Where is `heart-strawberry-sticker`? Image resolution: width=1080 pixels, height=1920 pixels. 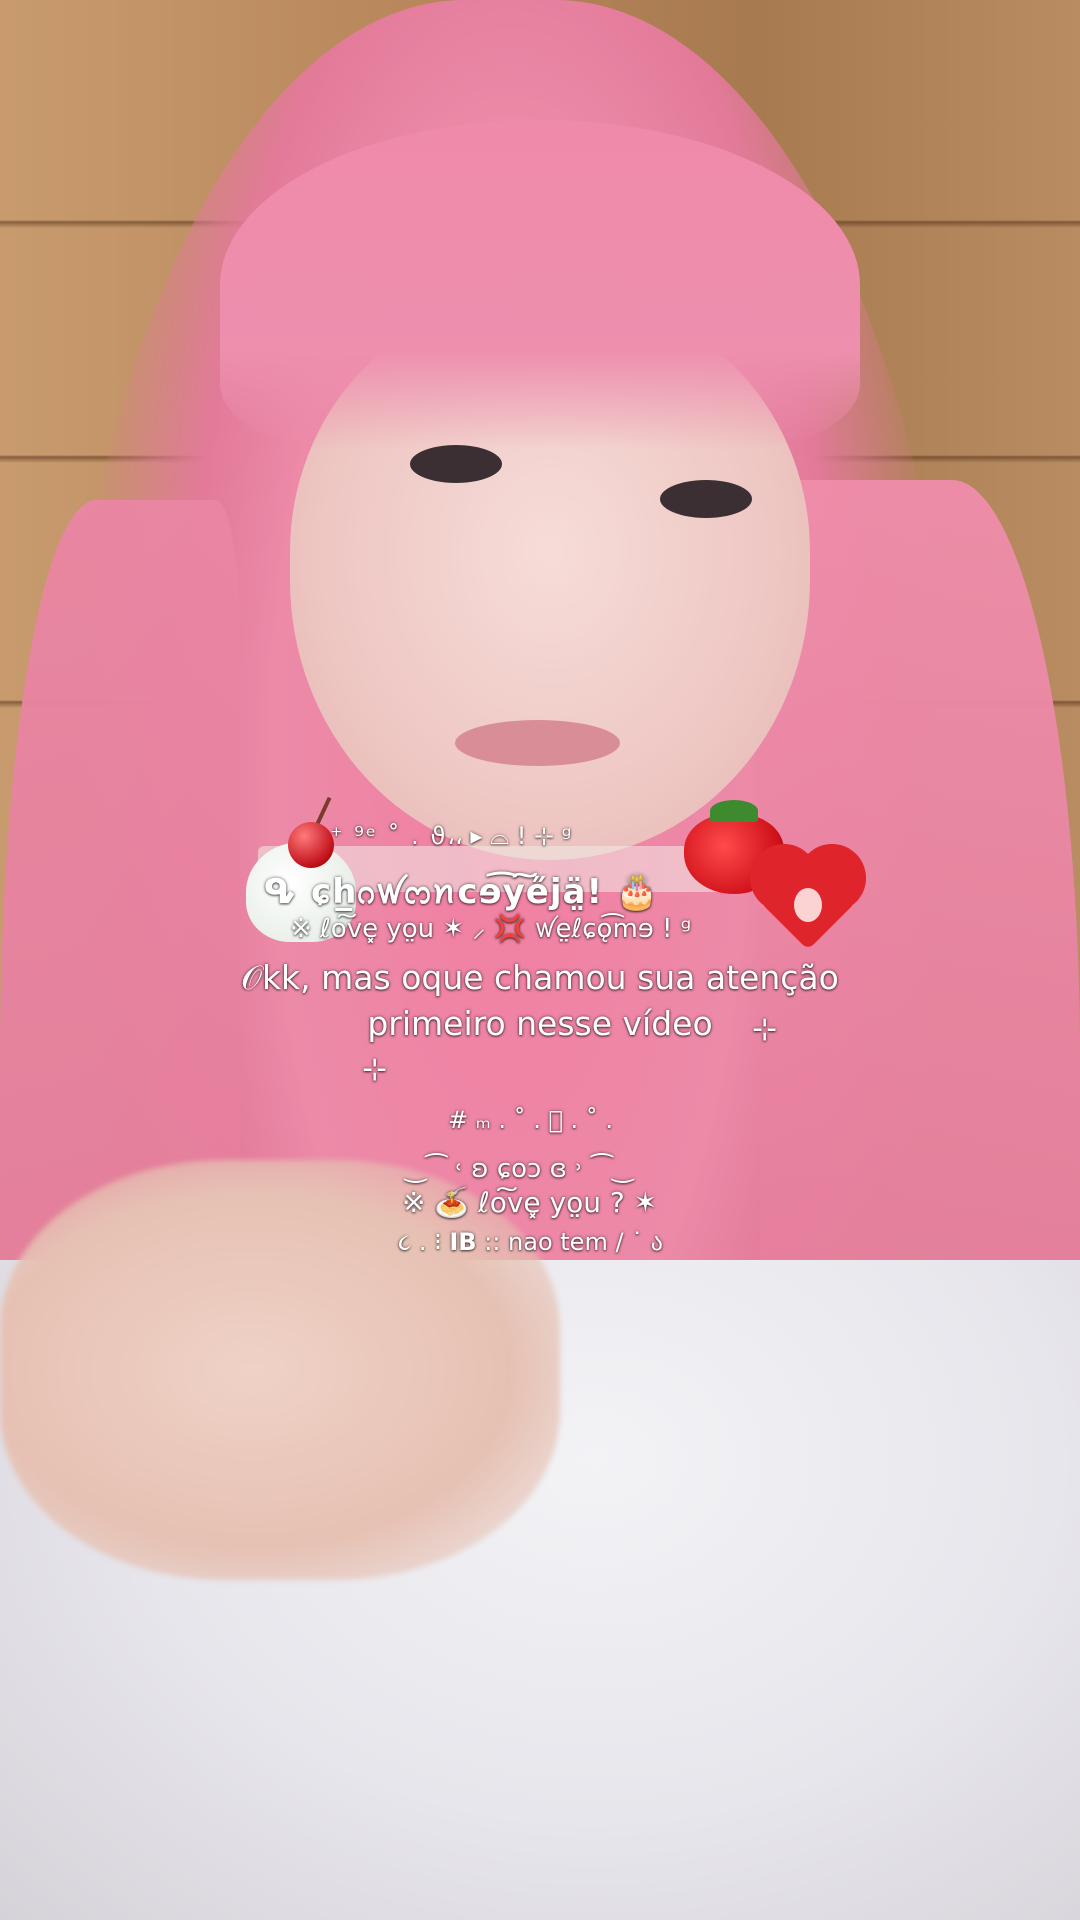
heart-strawberry-sticker is located at coordinates (808, 902).